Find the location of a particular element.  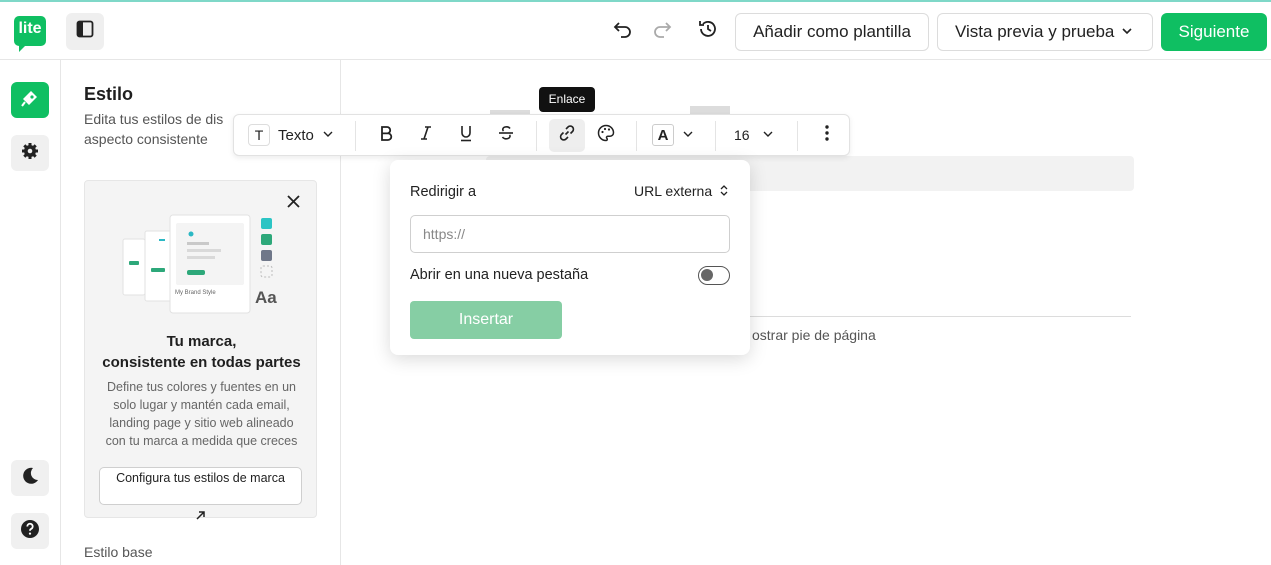

bold-button is located at coordinates (386, 135).